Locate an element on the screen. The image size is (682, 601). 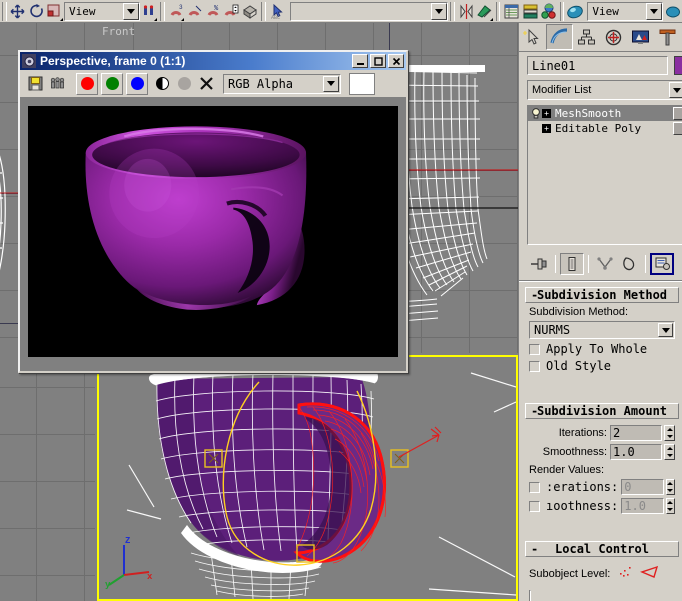
configure-modifier-sets-button is located at coordinates (662, 264).